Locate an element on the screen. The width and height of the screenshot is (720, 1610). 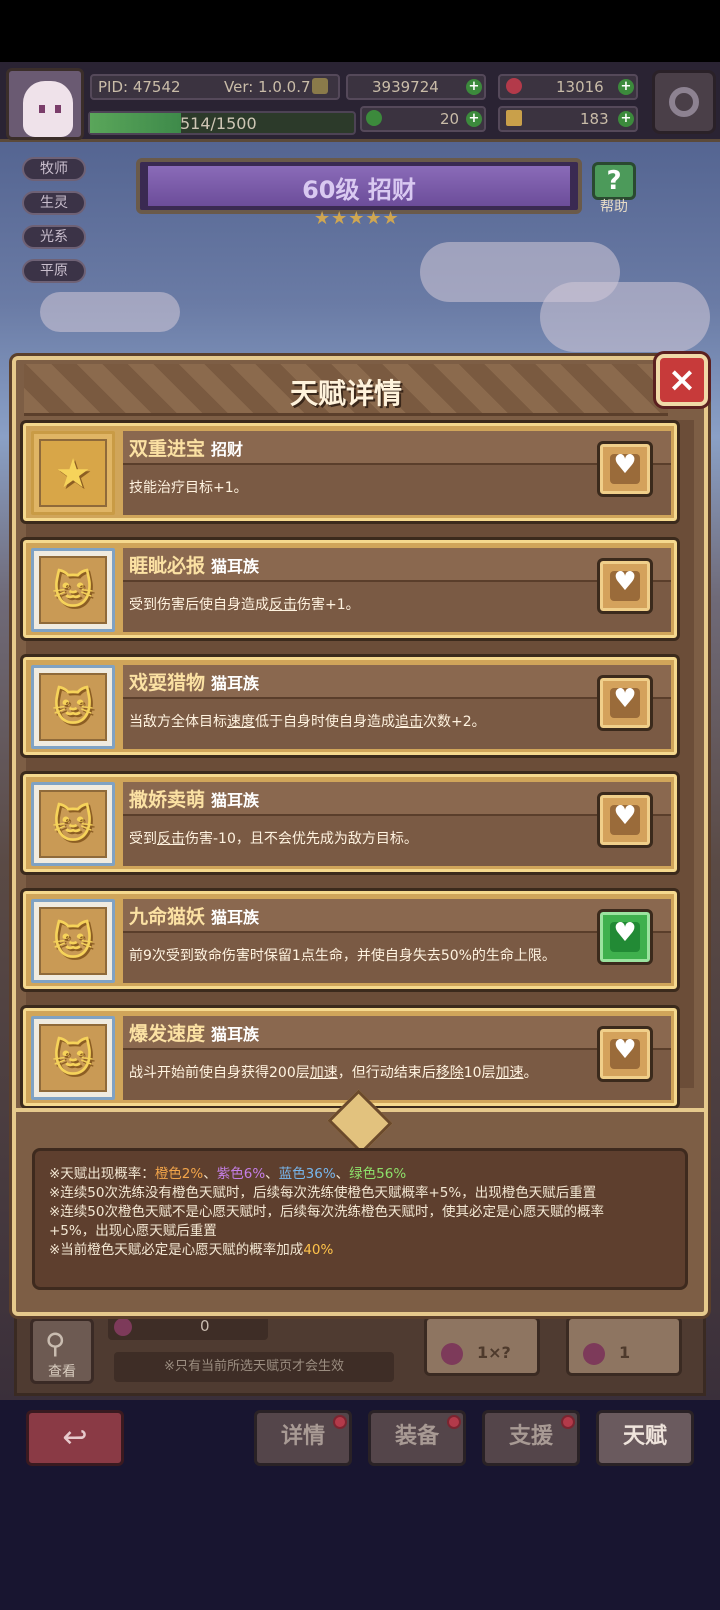
view-button: ⚲ 查看 is located at coordinates (62, 1351).